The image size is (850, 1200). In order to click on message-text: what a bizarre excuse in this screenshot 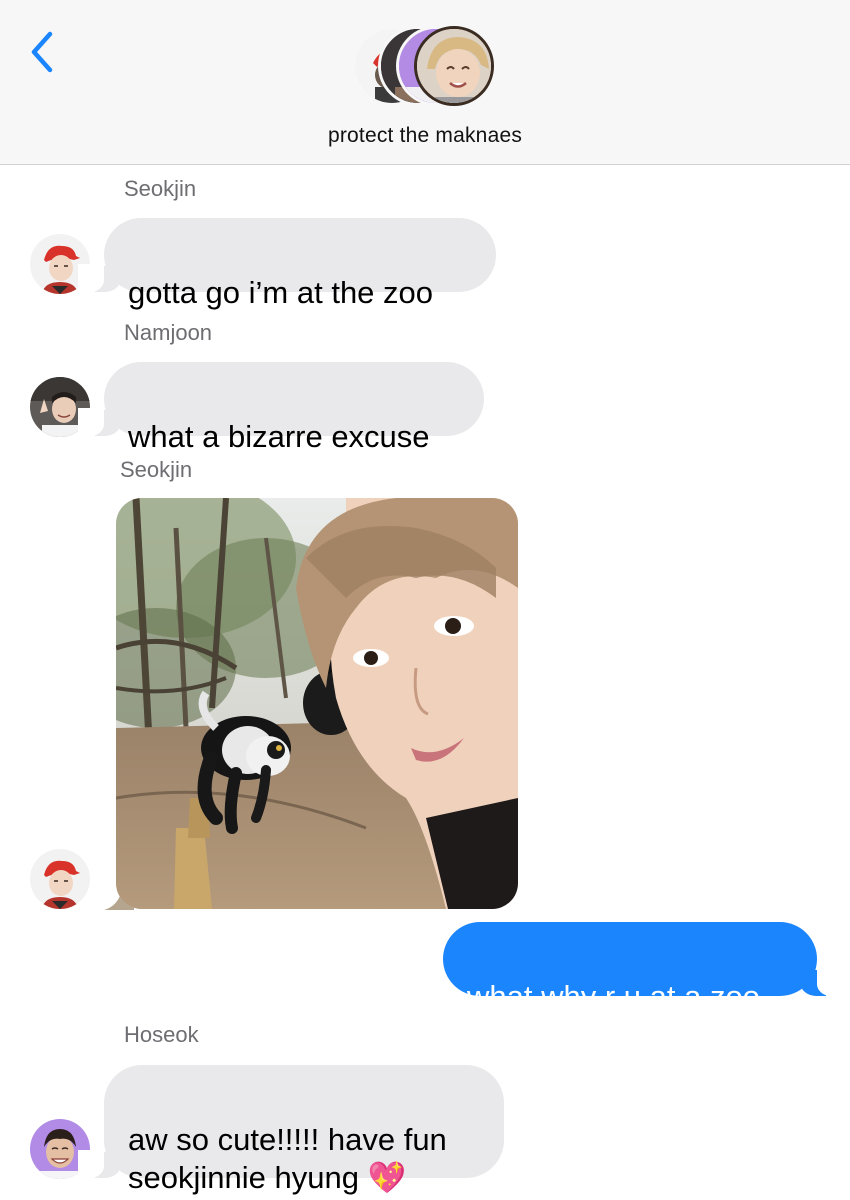, I will do `click(279, 436)`.